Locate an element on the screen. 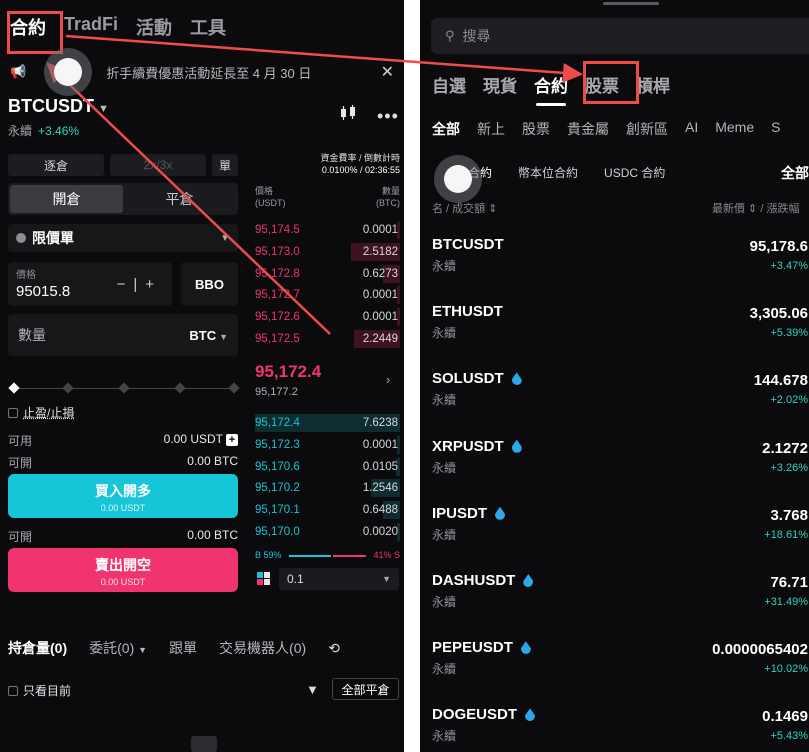 The width and height of the screenshot is (809, 752). category-innovation: 創新區 is located at coordinates (647, 129).